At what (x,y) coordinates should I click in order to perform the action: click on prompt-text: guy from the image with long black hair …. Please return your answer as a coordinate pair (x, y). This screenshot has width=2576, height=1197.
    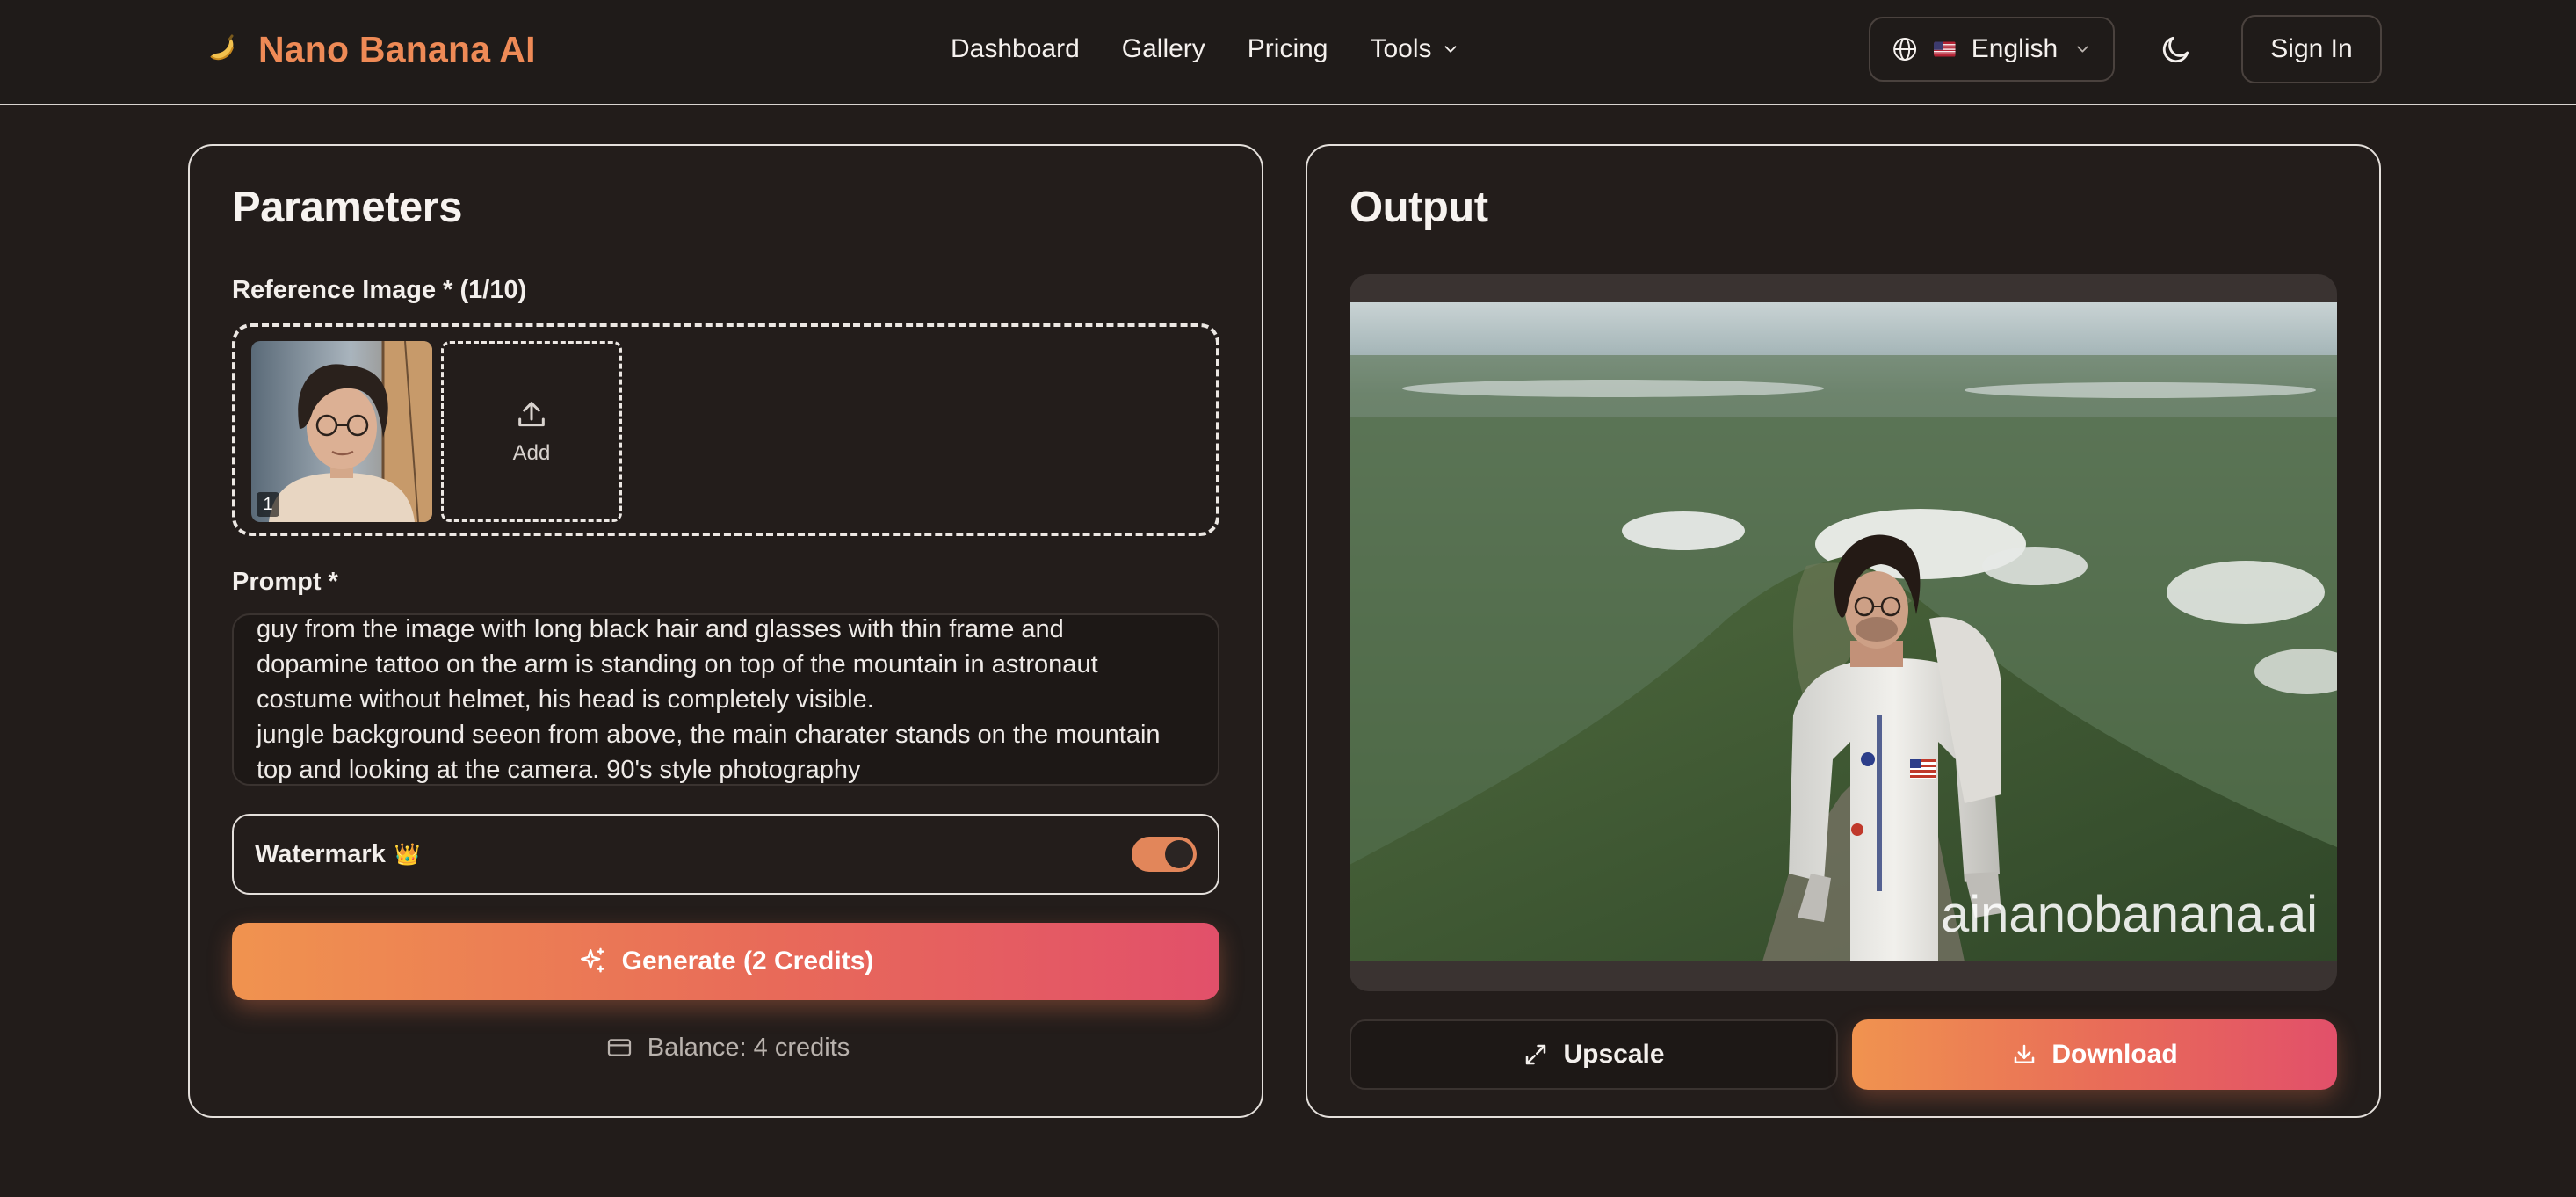
    Looking at the image, I should click on (709, 699).